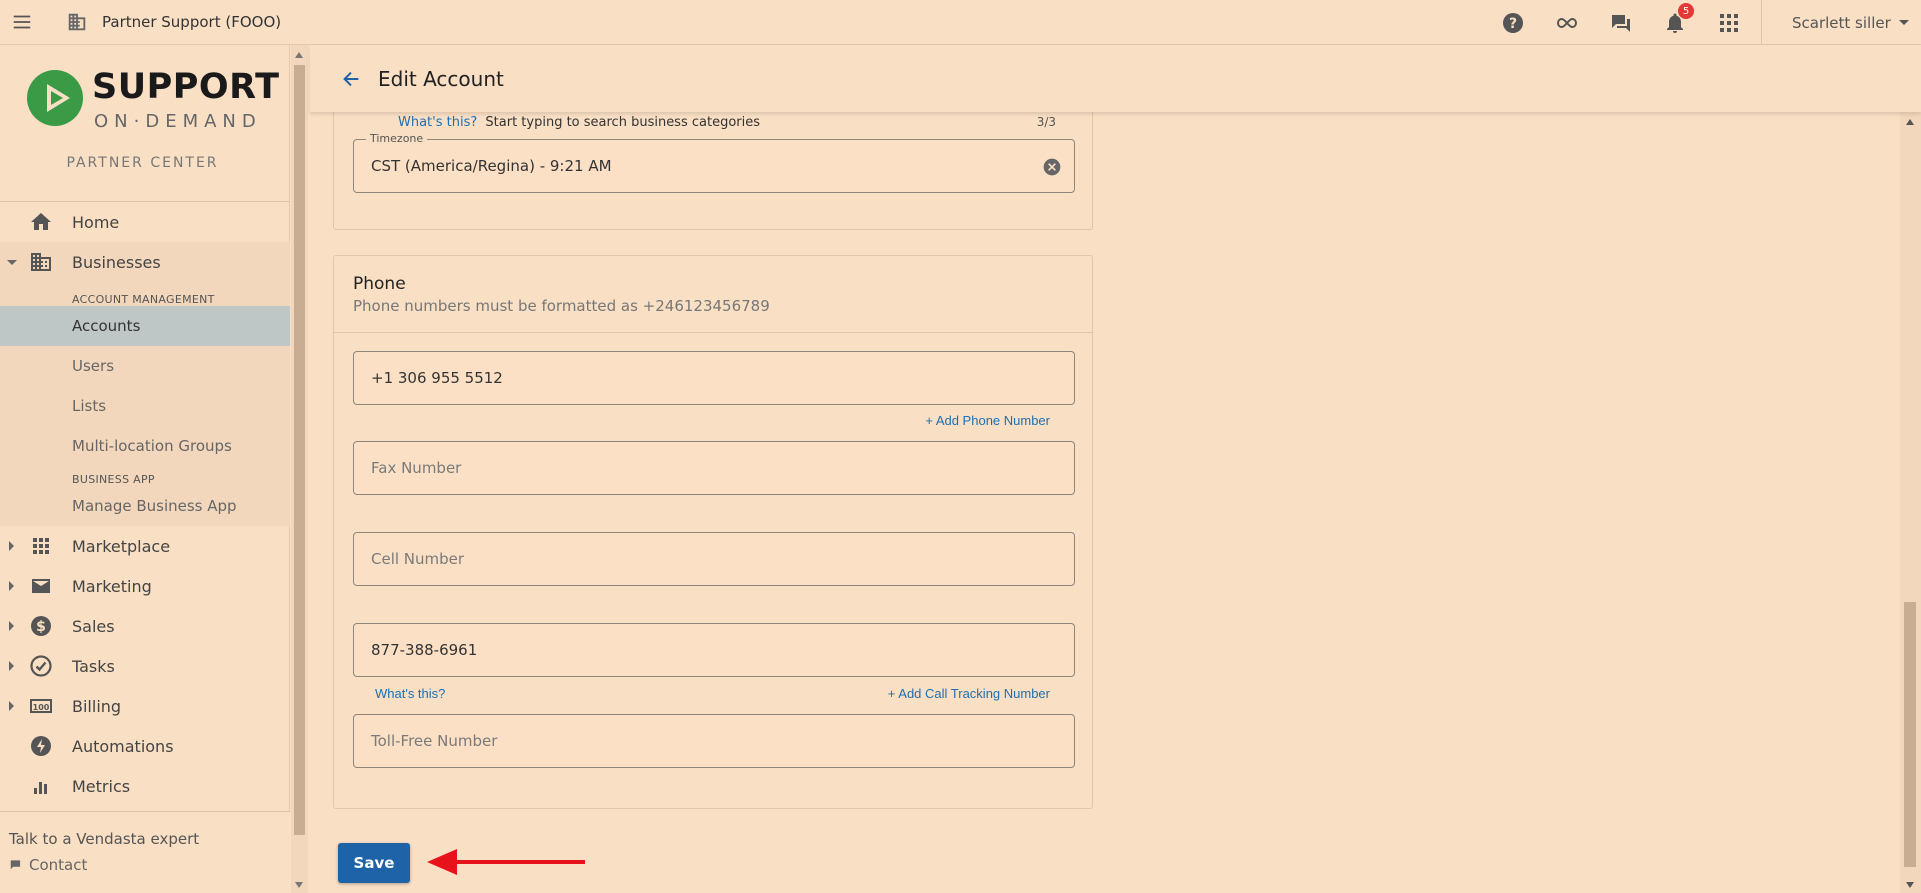  I want to click on toll-free-placeholder: Toll-Free Number, so click(434, 741).